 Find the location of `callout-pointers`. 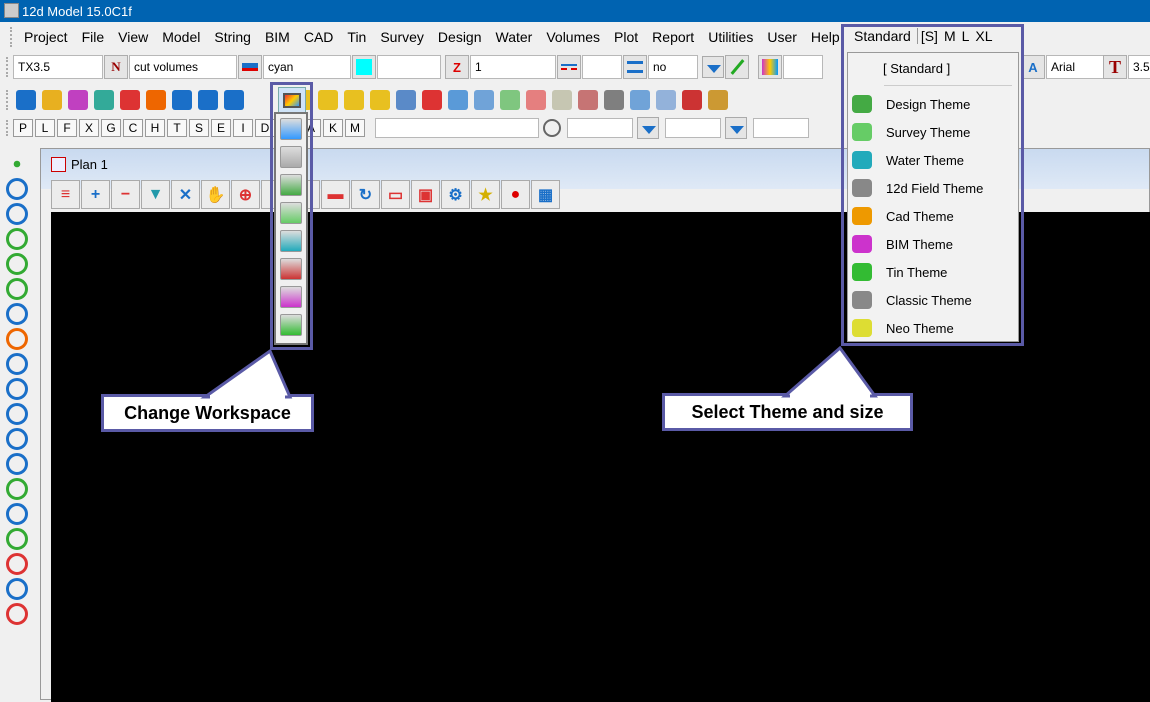

callout-pointers is located at coordinates (539, 373).